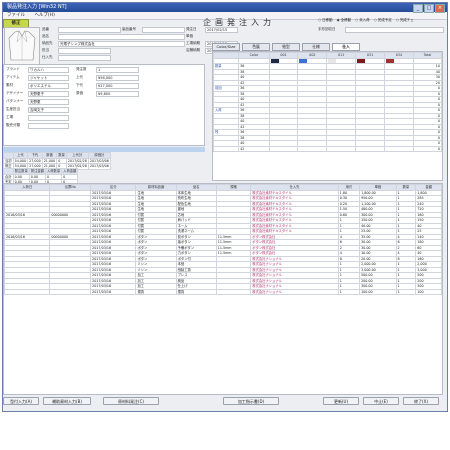  Describe the element at coordinates (117, 86) in the screenshot. I see `price-field: ¥27,000` at that location.